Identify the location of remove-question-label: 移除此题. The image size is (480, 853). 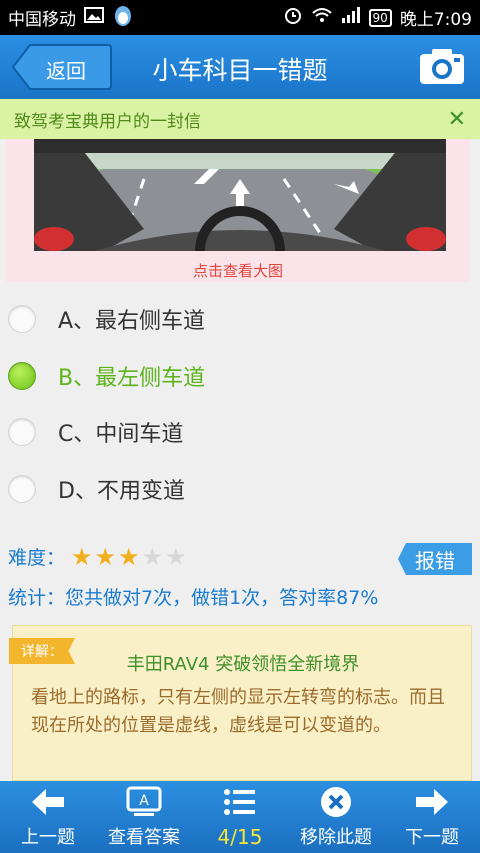
(336, 837).